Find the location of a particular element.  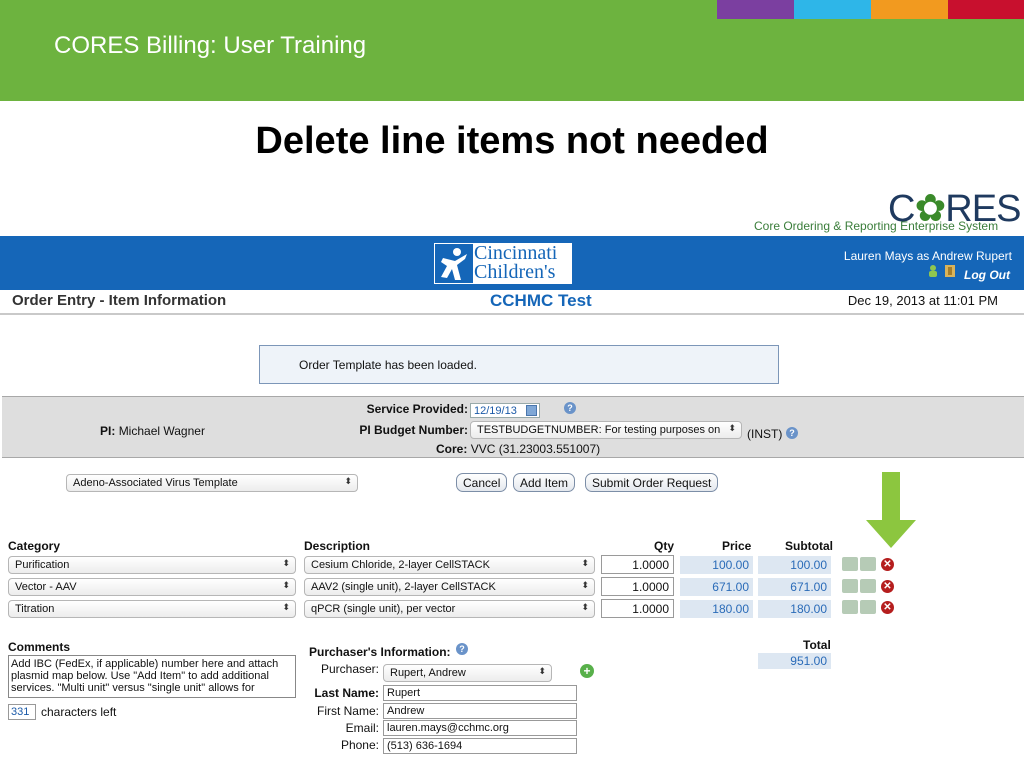

logout-icons is located at coordinates (944, 273).